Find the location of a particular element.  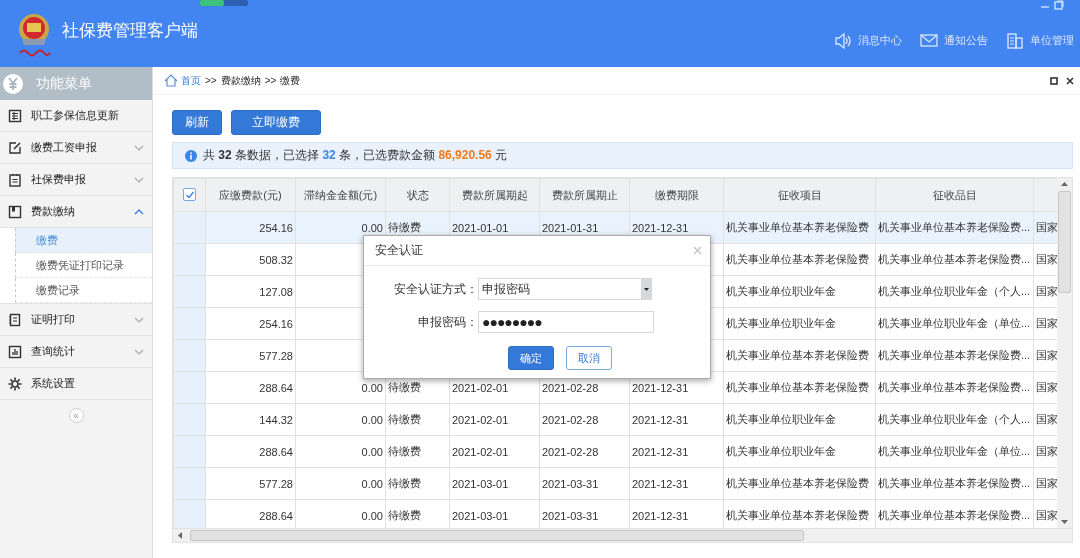

document-icon is located at coordinates (15, 319).